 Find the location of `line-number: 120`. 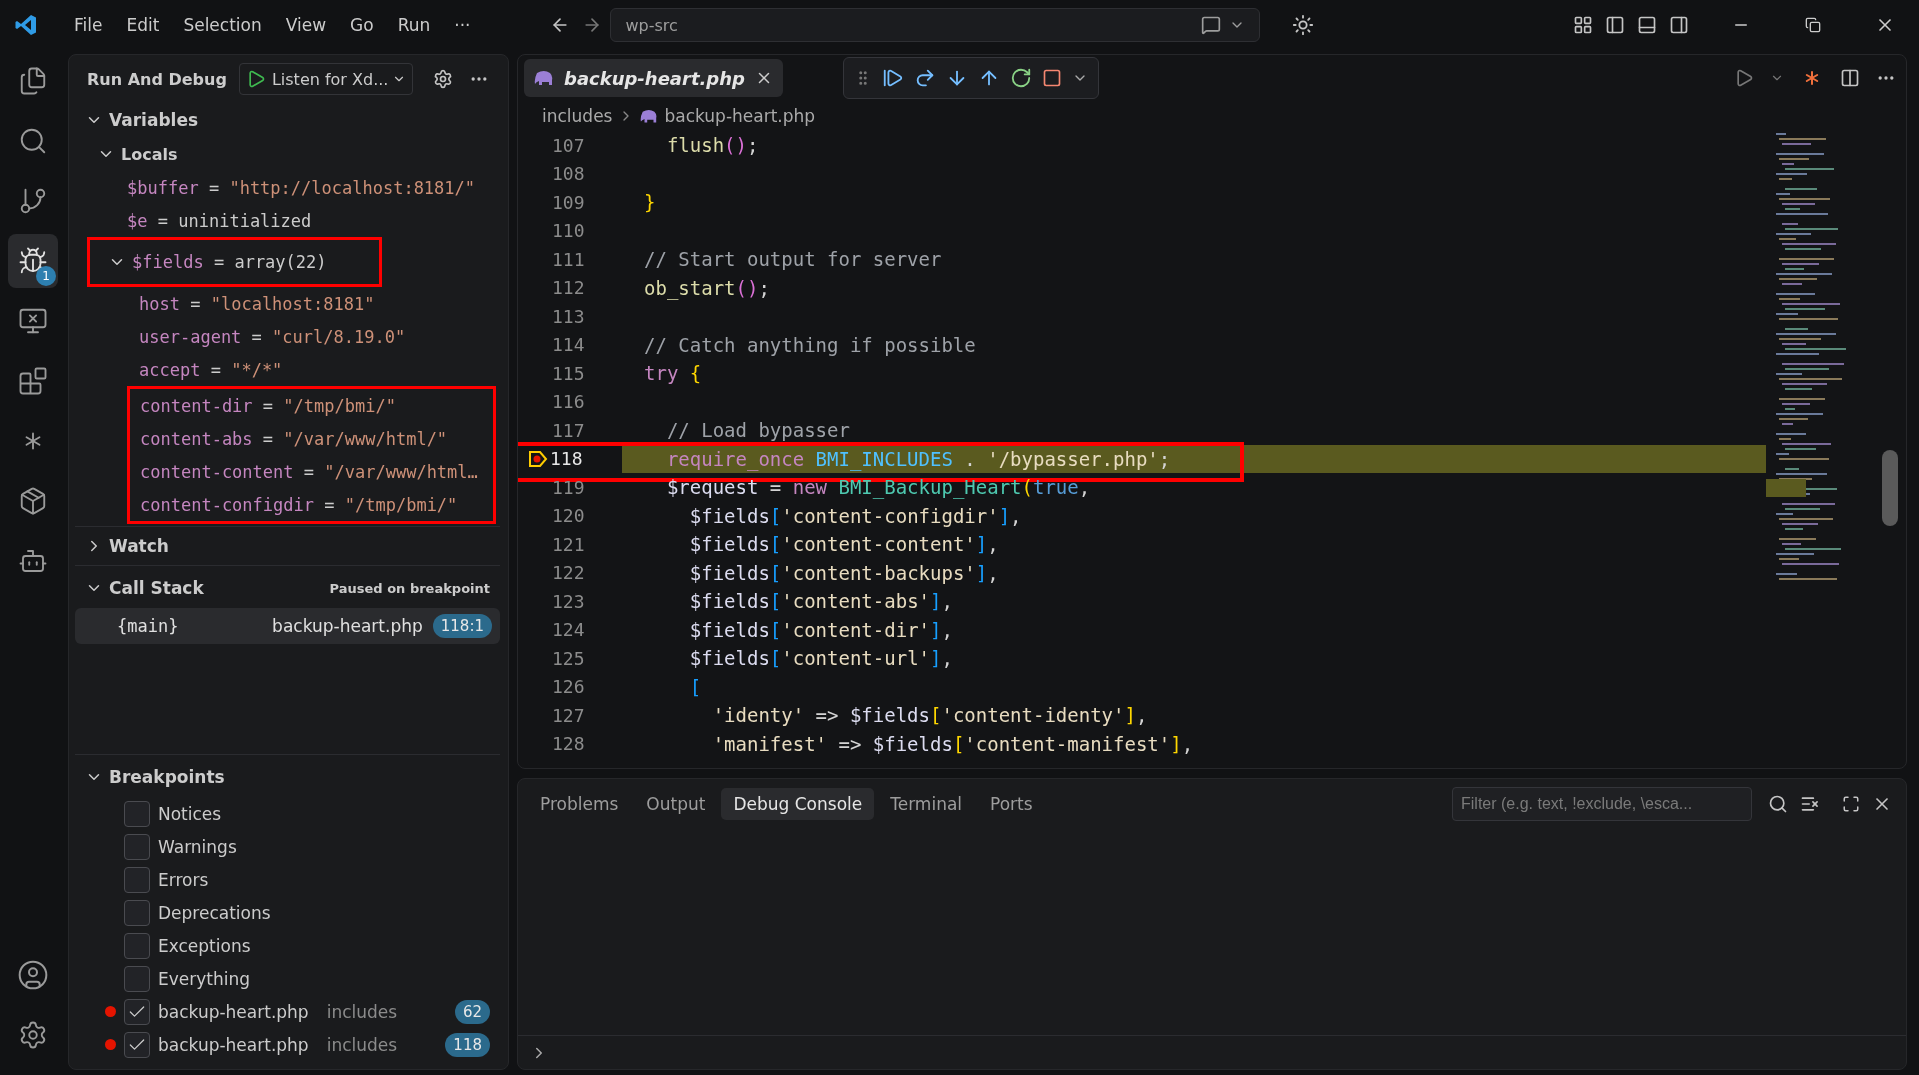

line-number: 120 is located at coordinates (568, 516).